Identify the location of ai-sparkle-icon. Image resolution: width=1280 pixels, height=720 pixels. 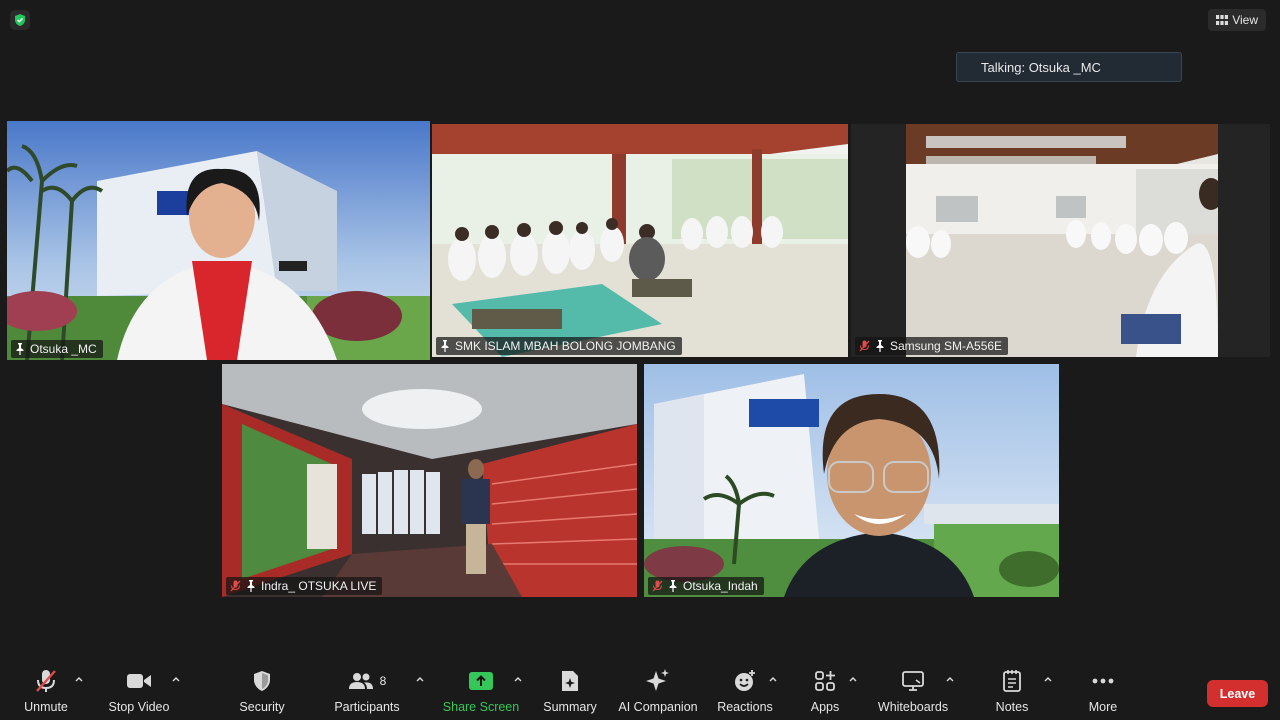
(657, 680).